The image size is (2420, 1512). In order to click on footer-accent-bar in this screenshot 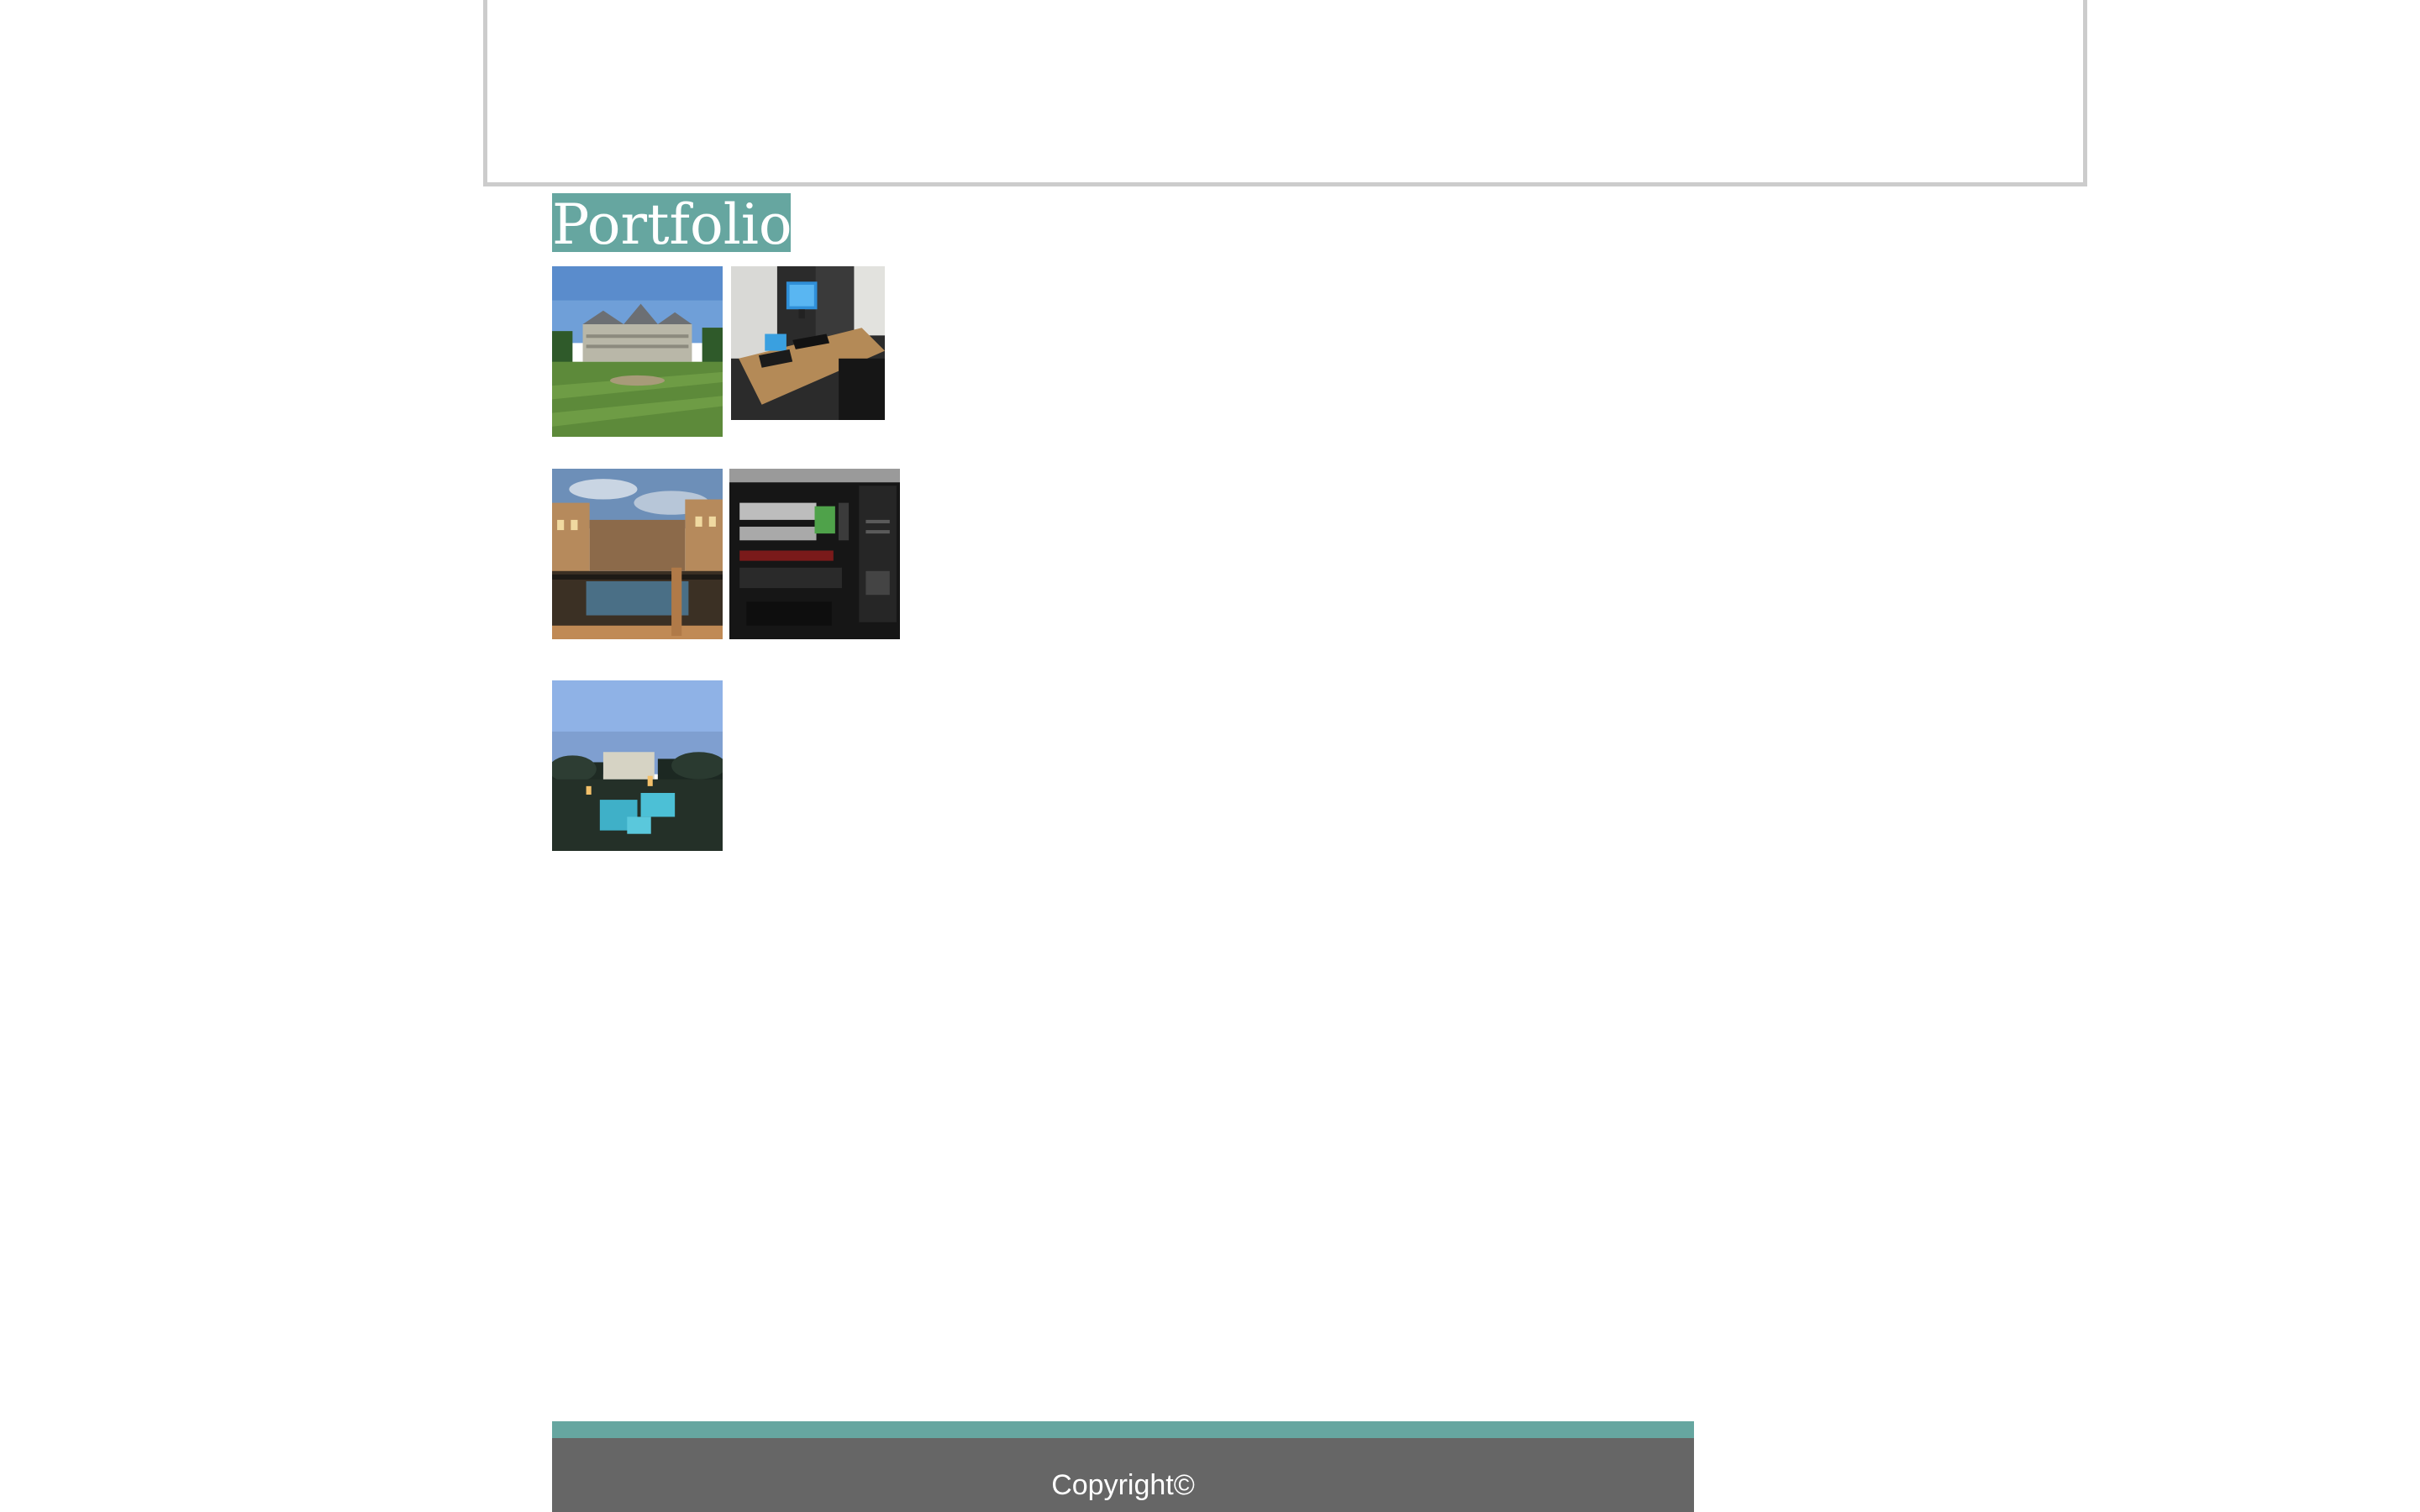, I will do `click(1123, 1429)`.